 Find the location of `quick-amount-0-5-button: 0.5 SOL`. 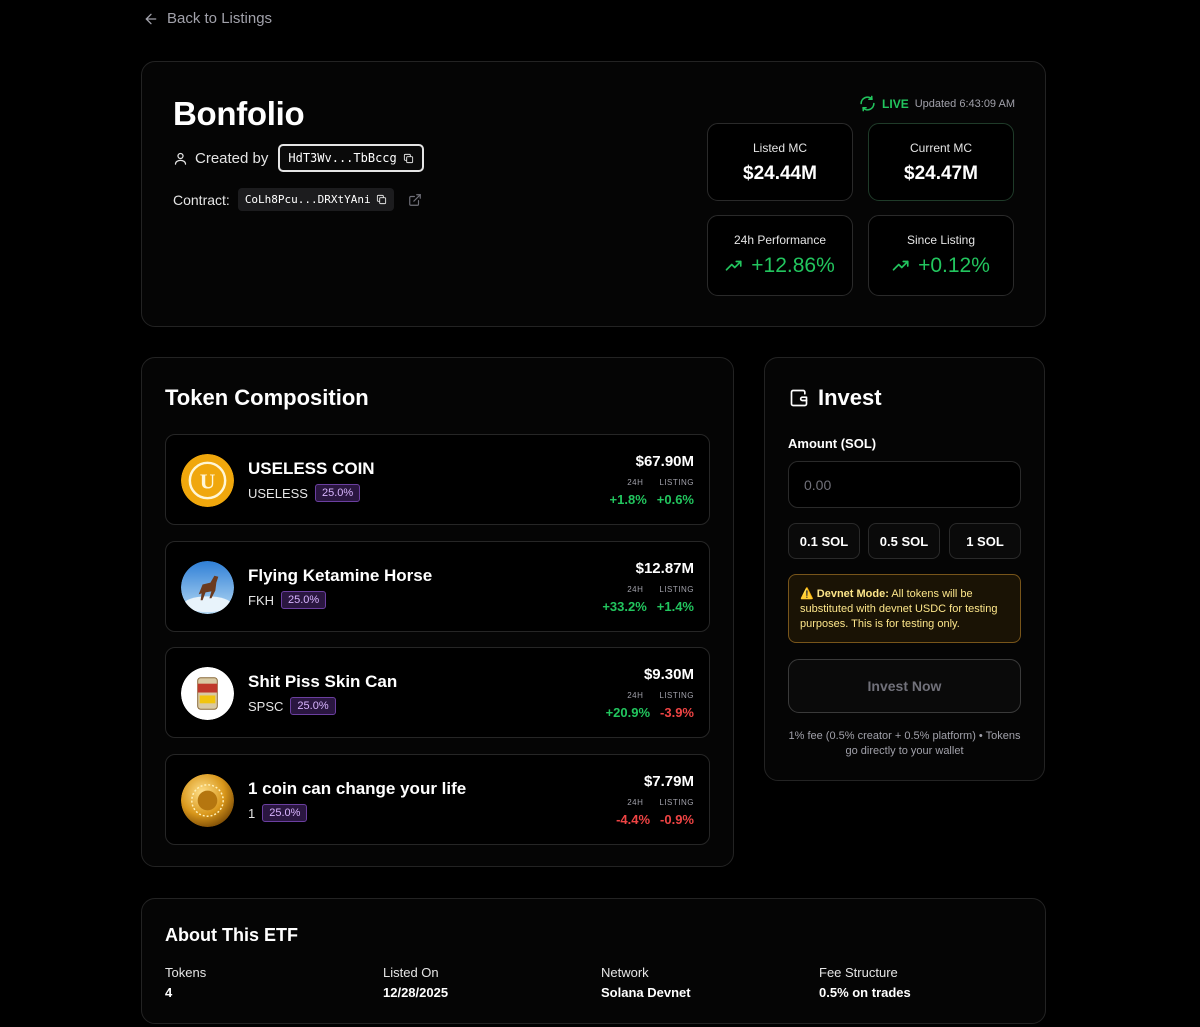

quick-amount-0-5-button: 0.5 SOL is located at coordinates (904, 541).